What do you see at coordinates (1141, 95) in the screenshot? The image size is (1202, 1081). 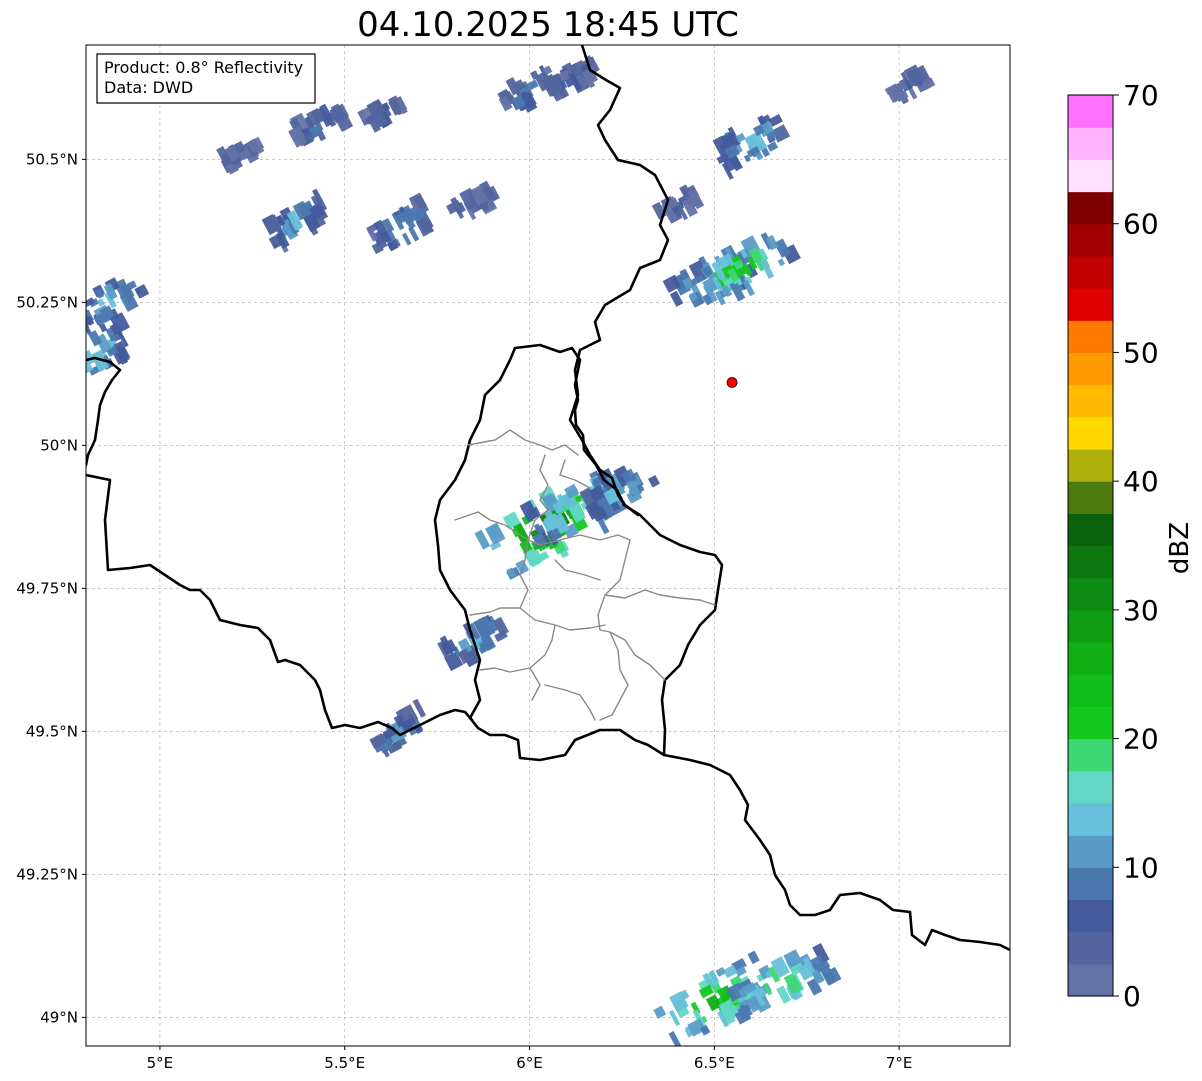 I see `colorbar-tick-label: 70` at bounding box center [1141, 95].